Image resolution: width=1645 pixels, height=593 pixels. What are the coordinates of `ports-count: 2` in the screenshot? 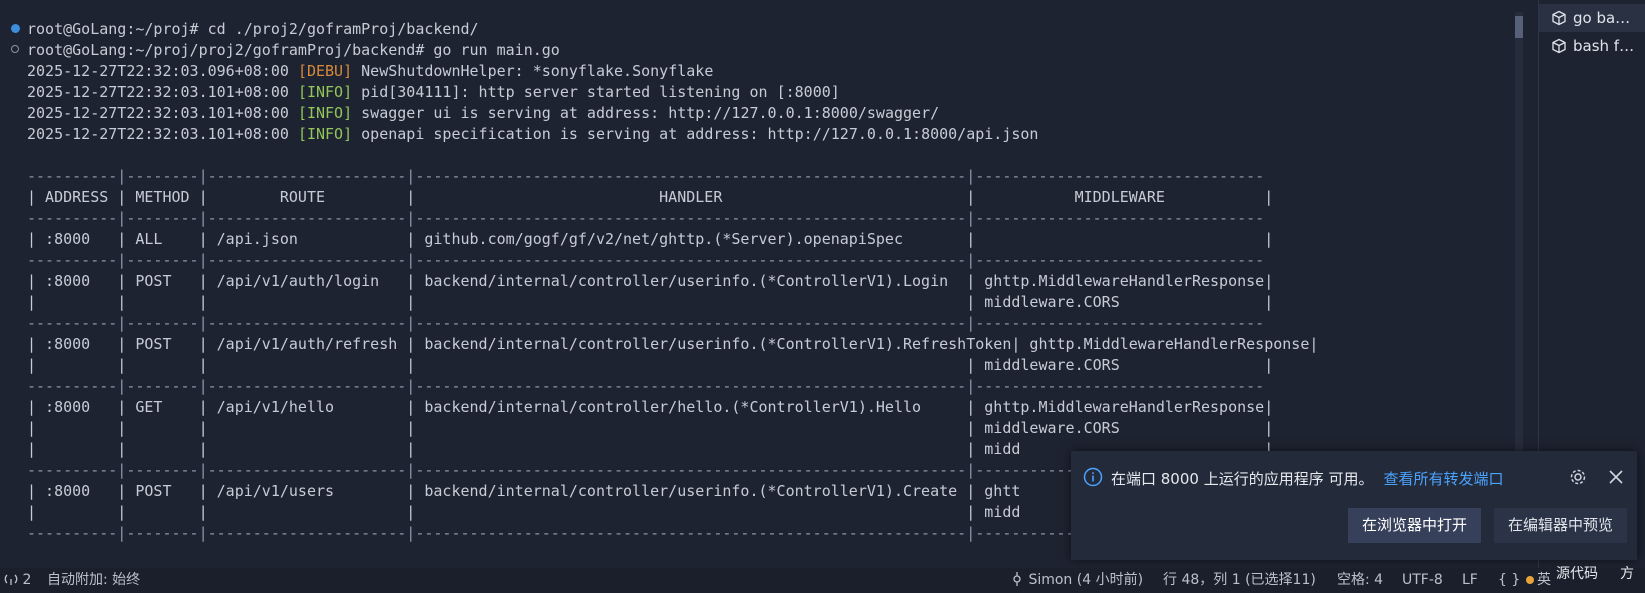 It's located at (27, 580).